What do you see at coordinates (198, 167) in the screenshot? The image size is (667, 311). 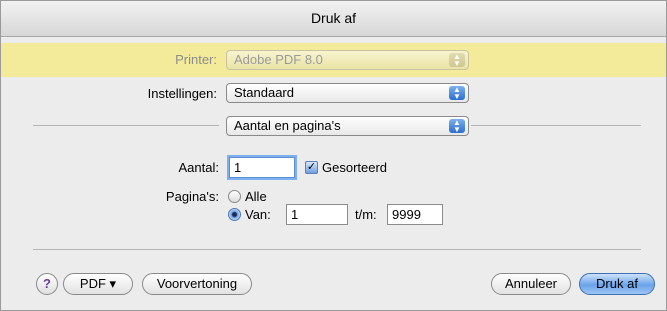 I see `copies-label: Aantal:` at bounding box center [198, 167].